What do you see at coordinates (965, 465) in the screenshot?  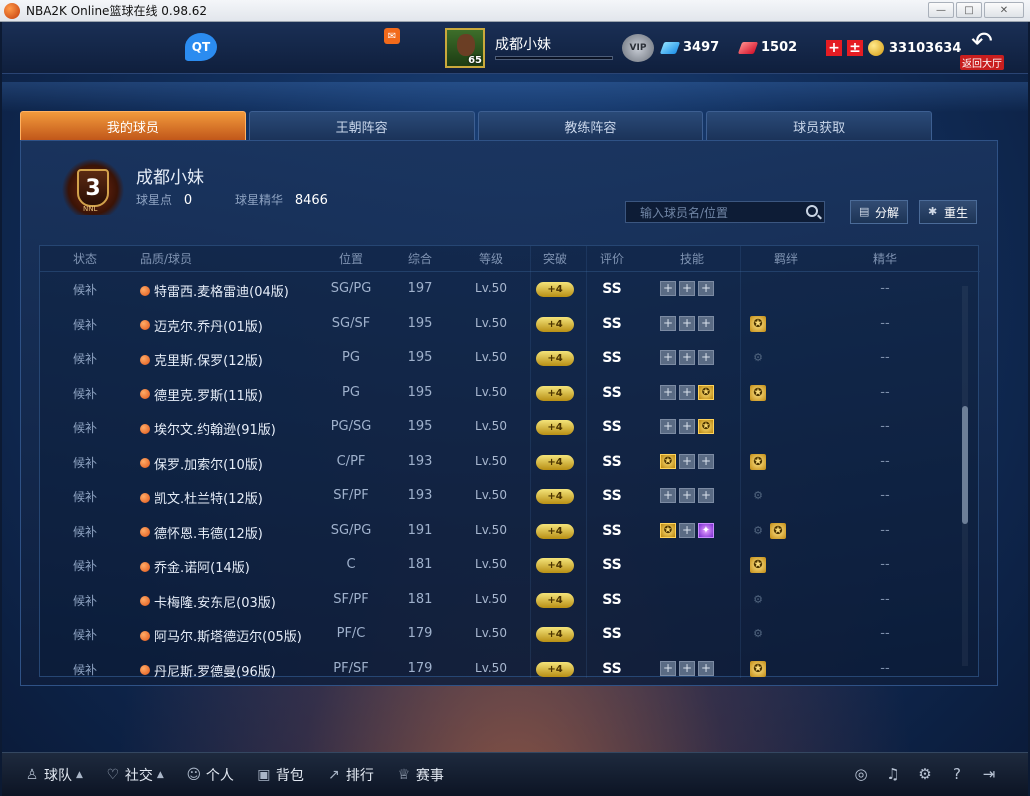 I see `scrollbar-thumb` at bounding box center [965, 465].